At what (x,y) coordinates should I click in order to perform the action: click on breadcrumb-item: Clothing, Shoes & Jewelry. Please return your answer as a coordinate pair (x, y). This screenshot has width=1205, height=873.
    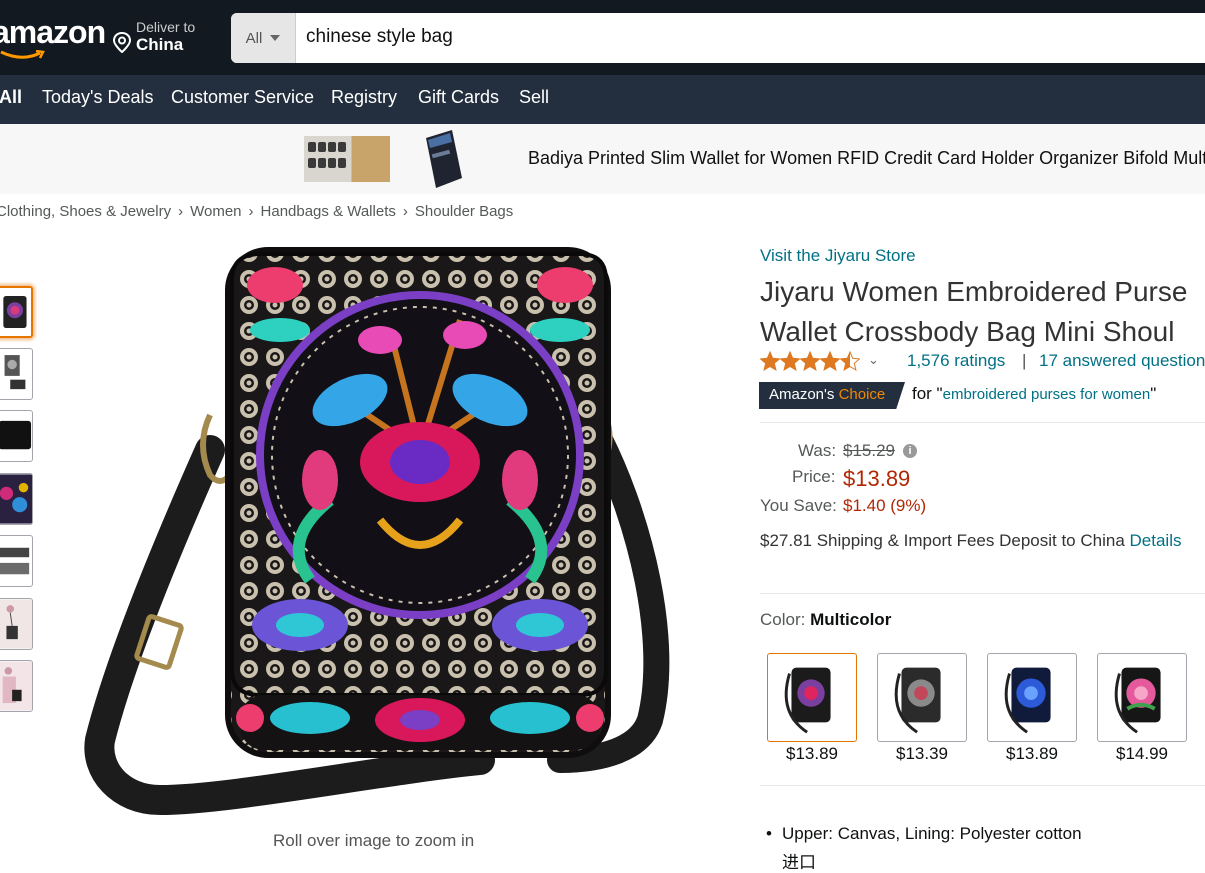
    Looking at the image, I should click on (85, 211).